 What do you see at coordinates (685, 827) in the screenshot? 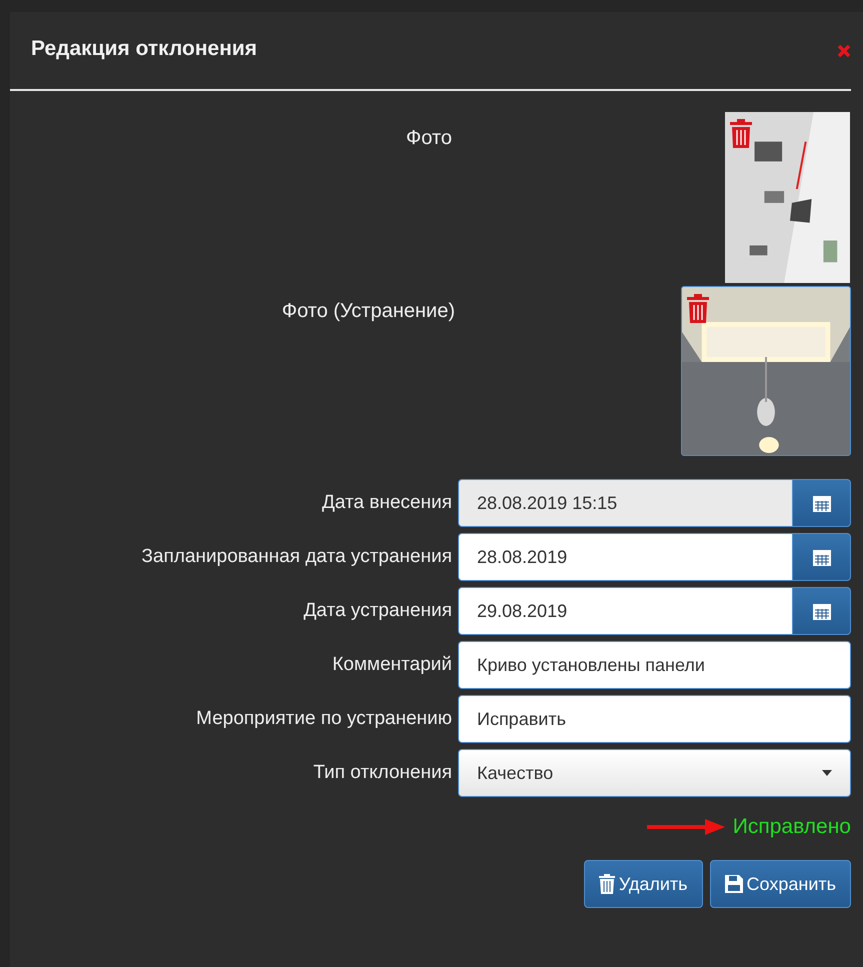
I see `arrow-icon` at bounding box center [685, 827].